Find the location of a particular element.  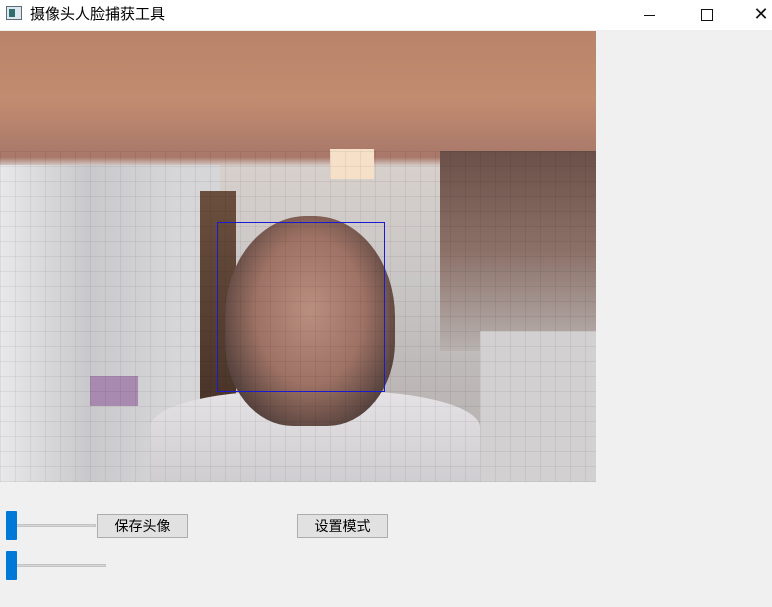

minimize-button is located at coordinates (649, 15).